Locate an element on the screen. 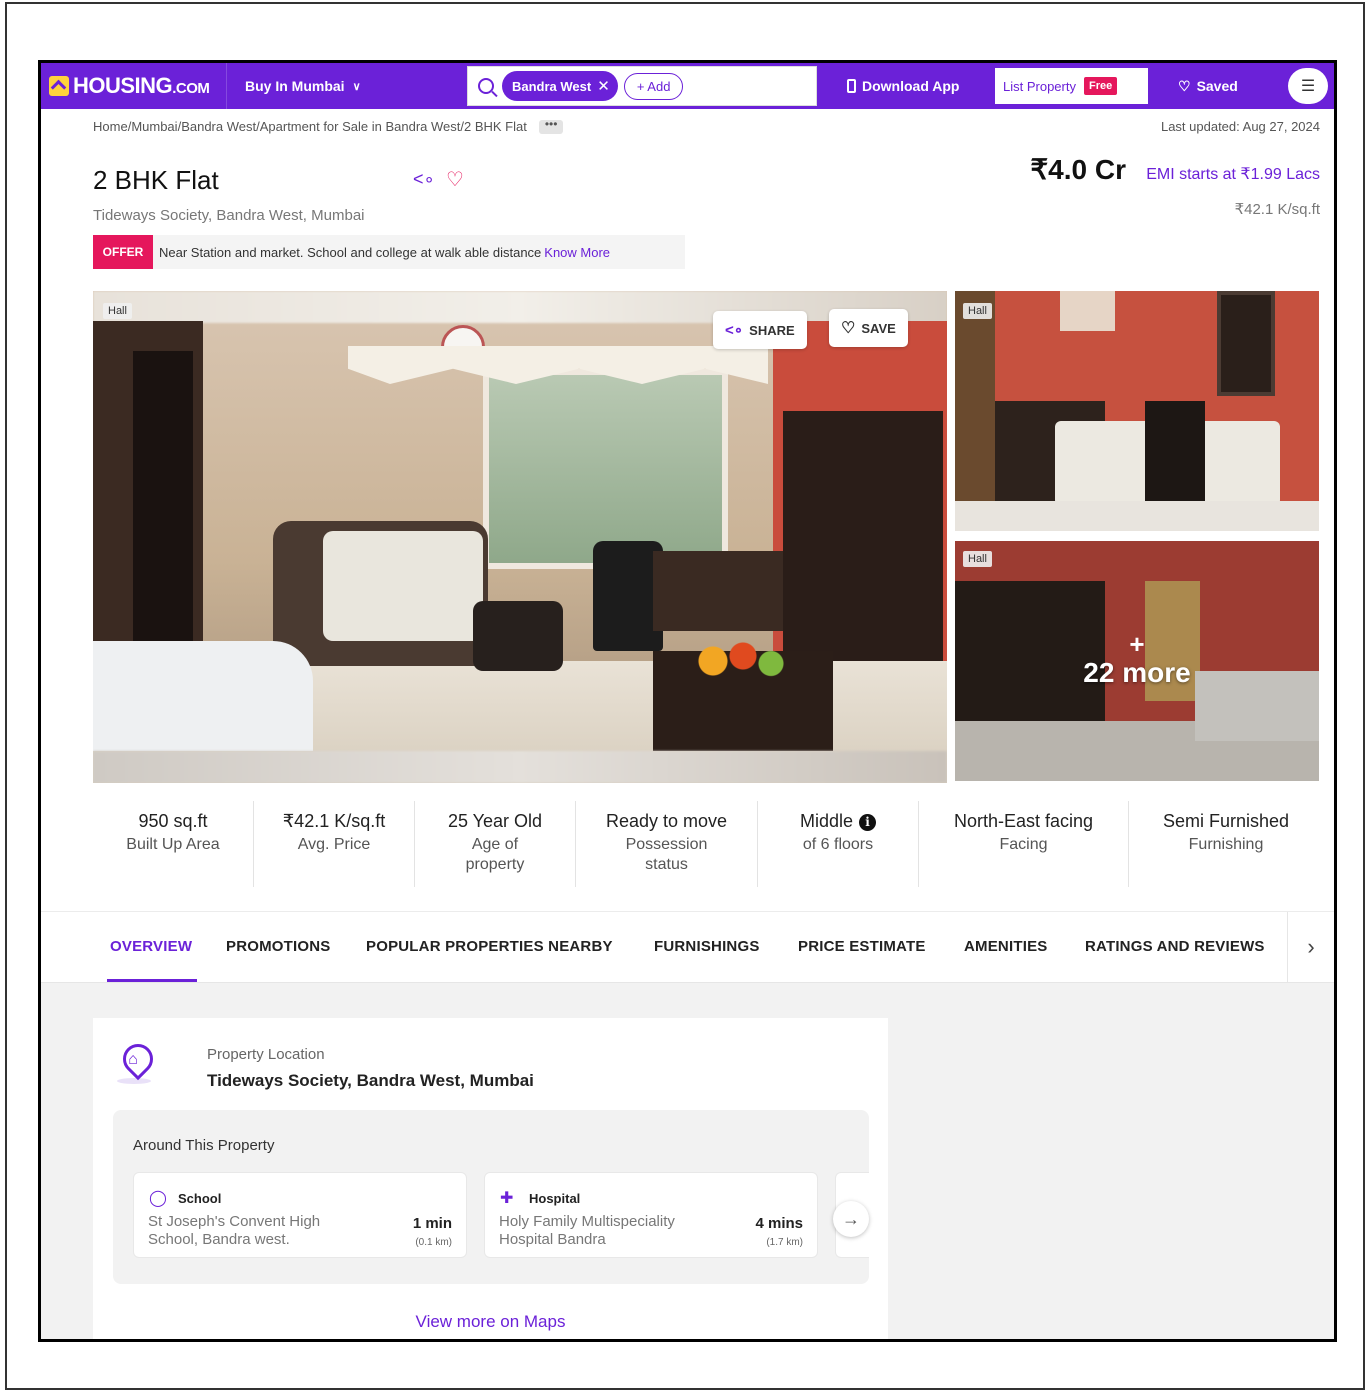 The width and height of the screenshot is (1370, 1393). chevron-right-icon: › is located at coordinates (1311, 946).